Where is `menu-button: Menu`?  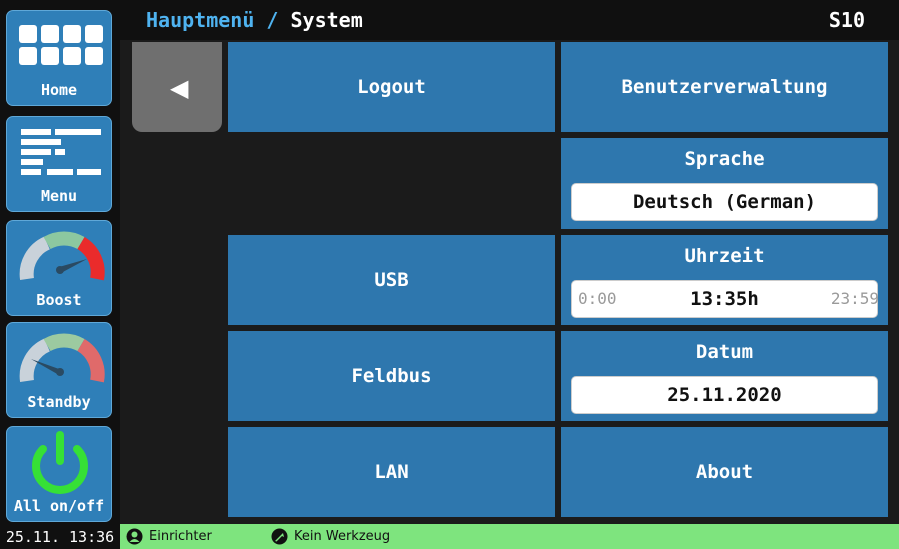 menu-button: Menu is located at coordinates (59, 164).